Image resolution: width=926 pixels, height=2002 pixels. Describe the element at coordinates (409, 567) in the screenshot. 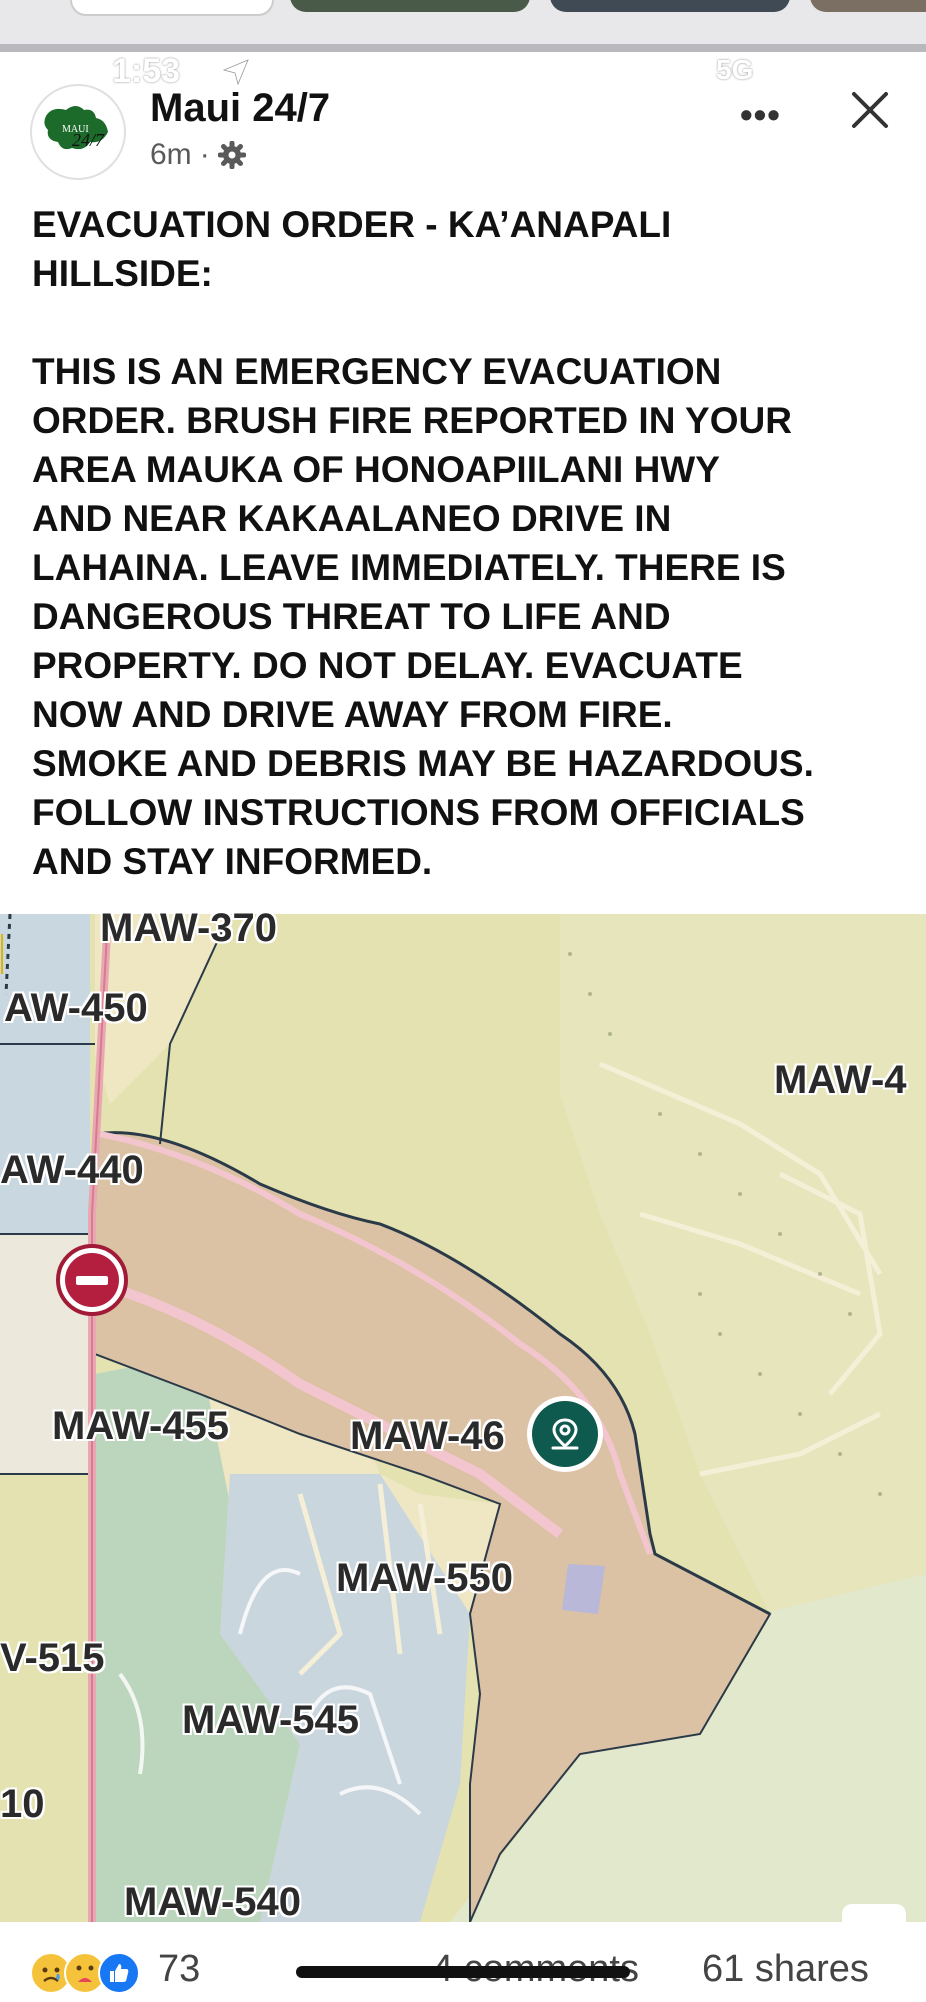

I see `post-body-line: LAHAINA. LEAVE IMMEDIATELY. THERE IS` at that location.